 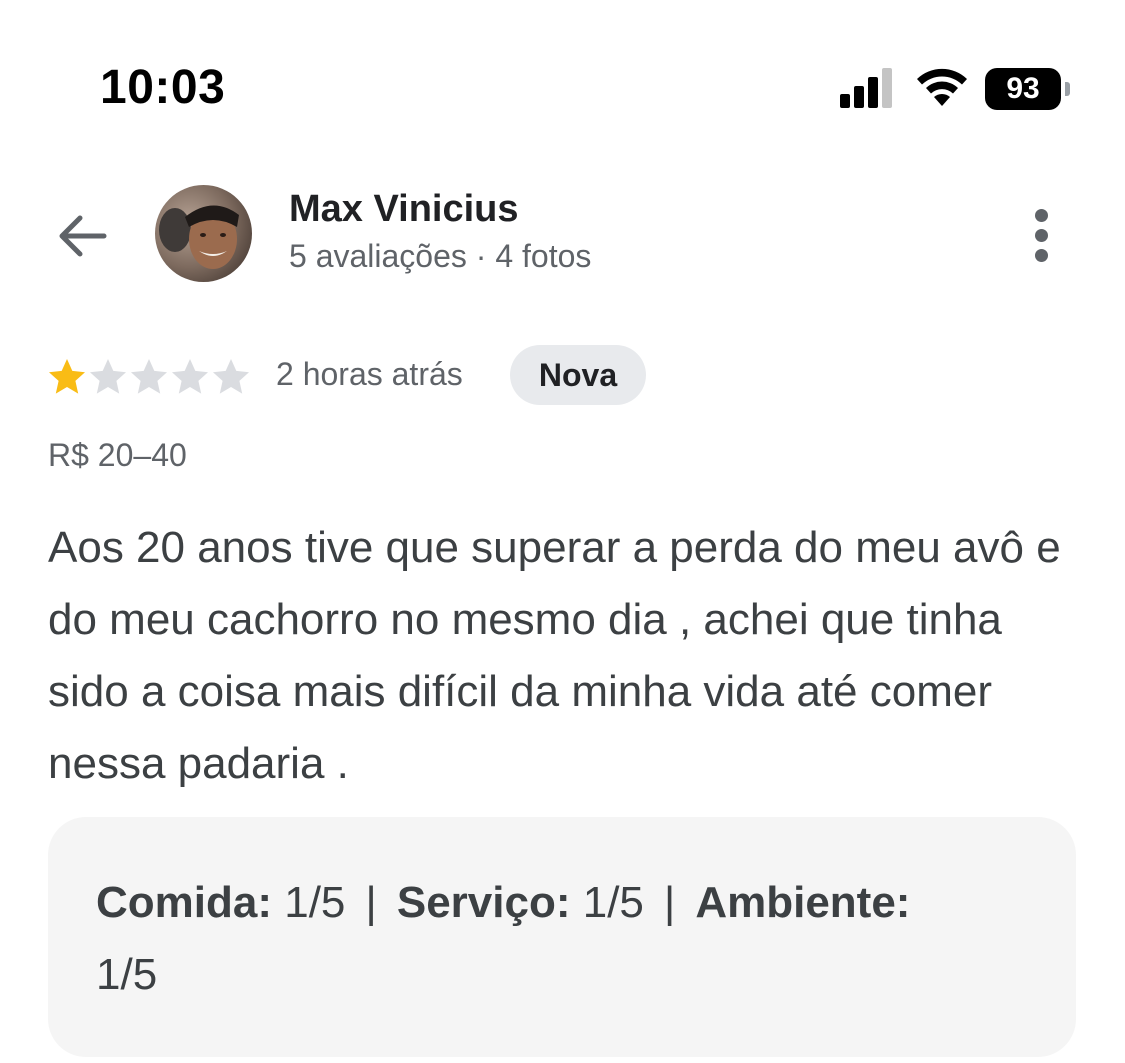 I want to click on battery-level: 93, so click(x=1023, y=88).